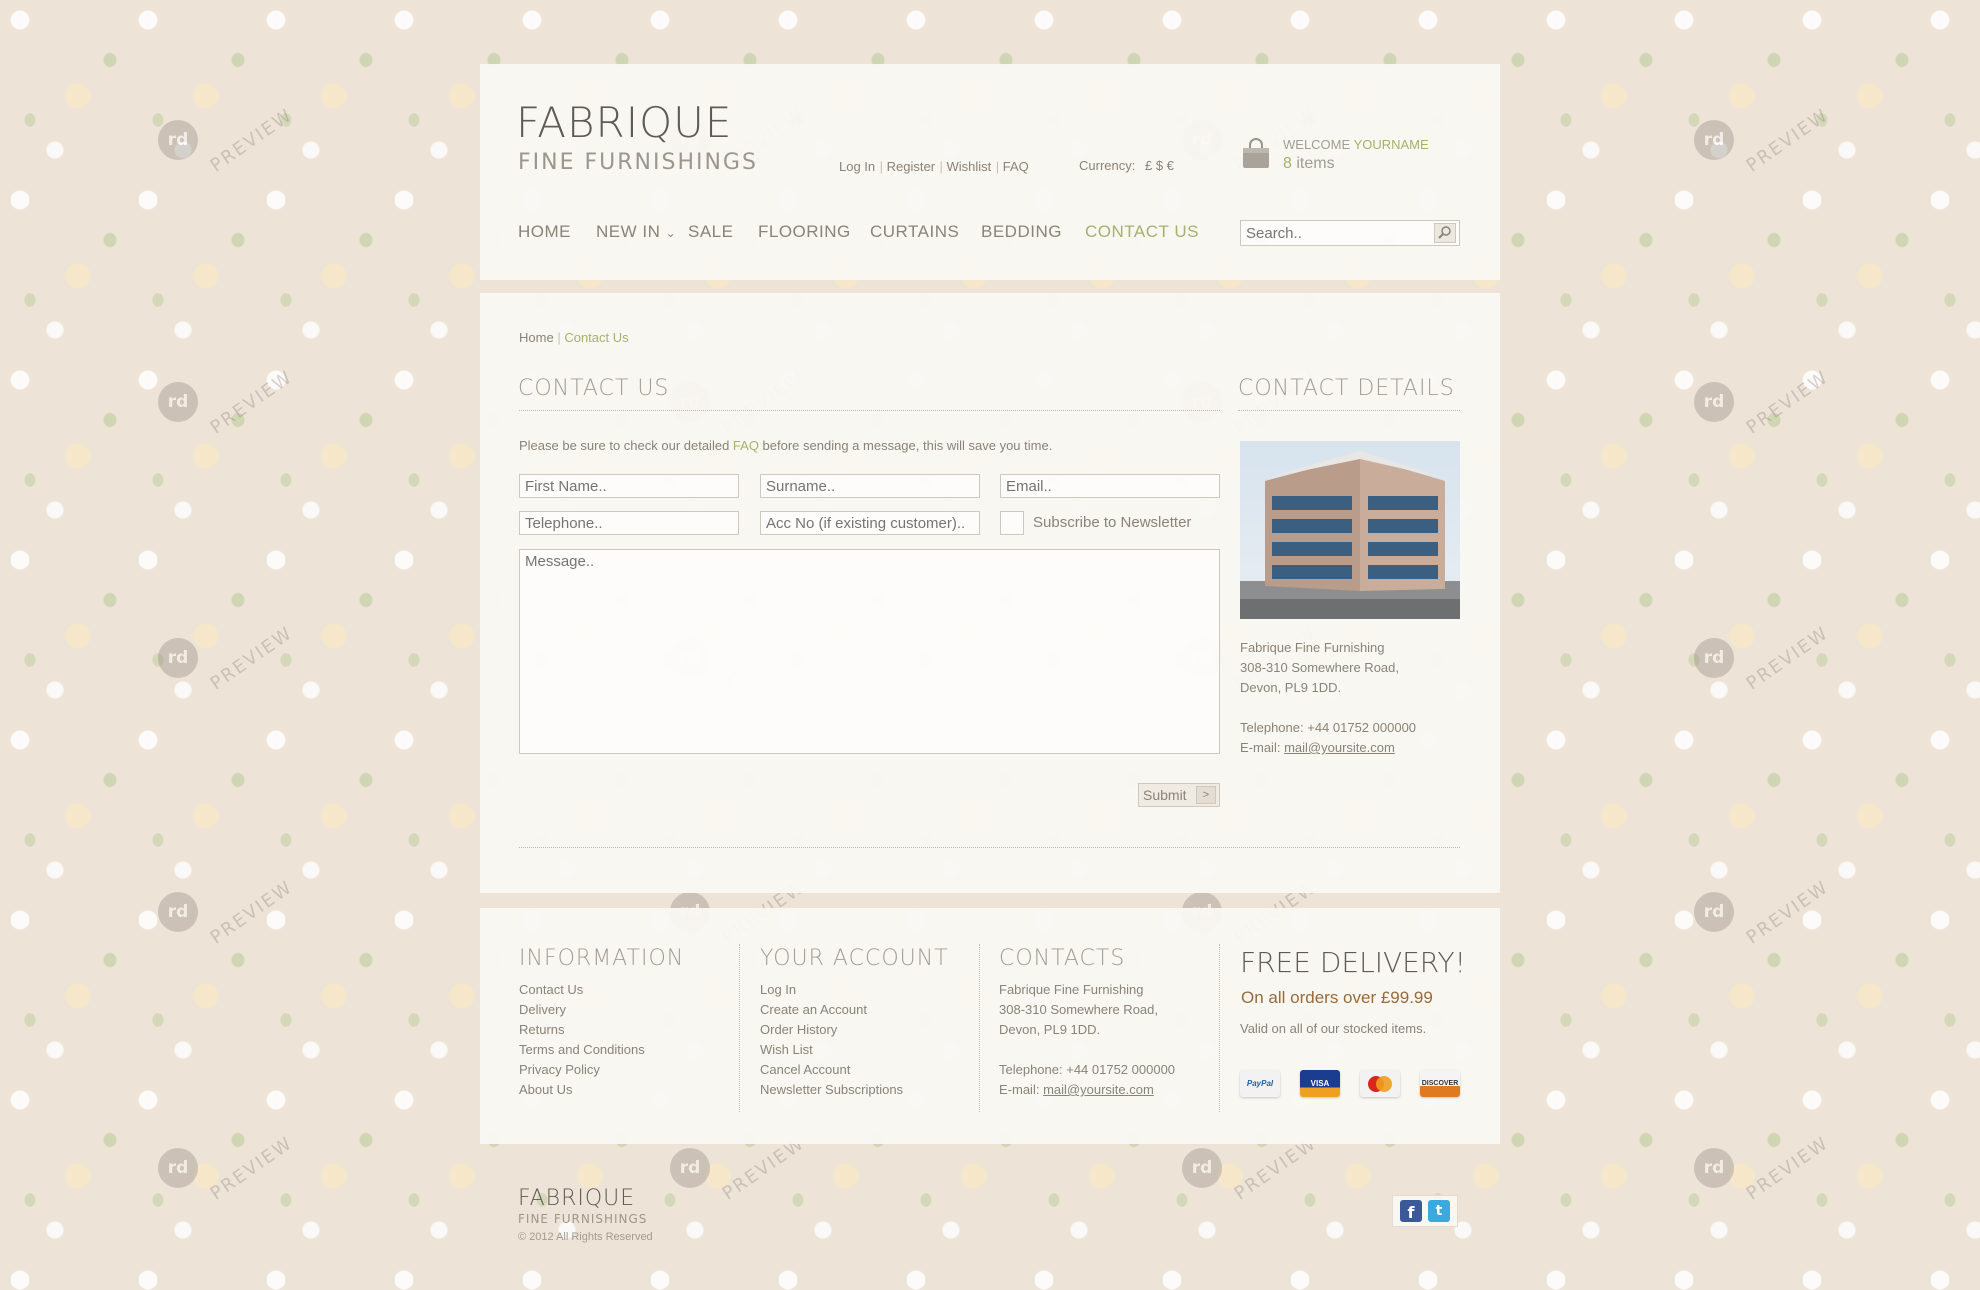 Image resolution: width=1980 pixels, height=1290 pixels. I want to click on footer-account-title: YOUR ACCOUNT, so click(854, 958).